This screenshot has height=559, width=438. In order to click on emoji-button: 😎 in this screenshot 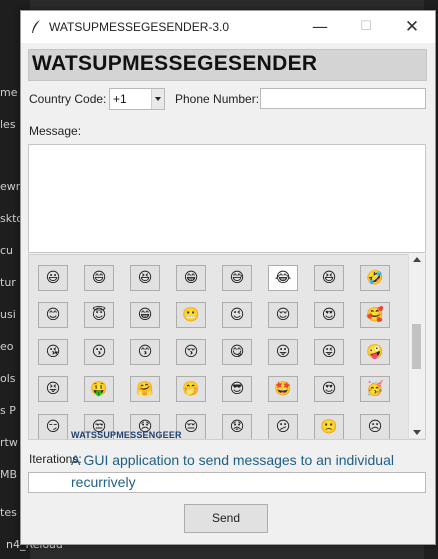, I will do `click(237, 389)`.